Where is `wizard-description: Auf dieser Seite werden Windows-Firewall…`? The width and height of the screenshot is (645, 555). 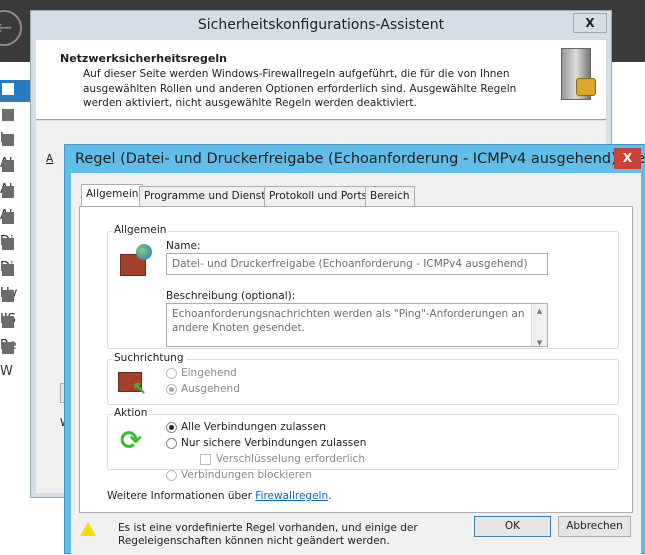
wizard-description: Auf dieser Seite werden Windows-Firewall… is located at coordinates (300, 88).